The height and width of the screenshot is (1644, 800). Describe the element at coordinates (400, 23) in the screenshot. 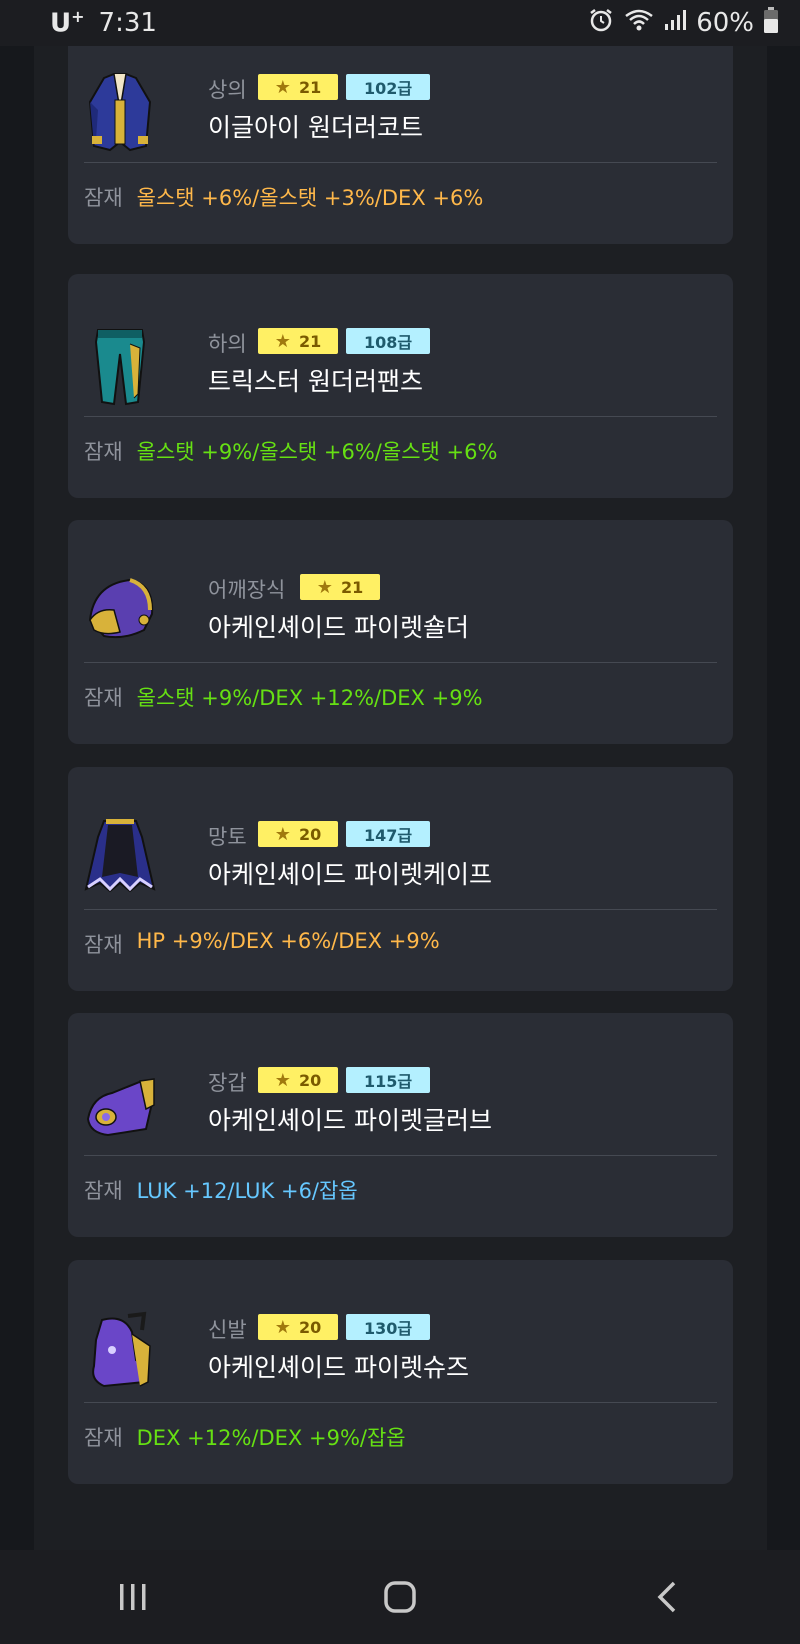

I see `status-bar: U+ 7:31 60%` at that location.